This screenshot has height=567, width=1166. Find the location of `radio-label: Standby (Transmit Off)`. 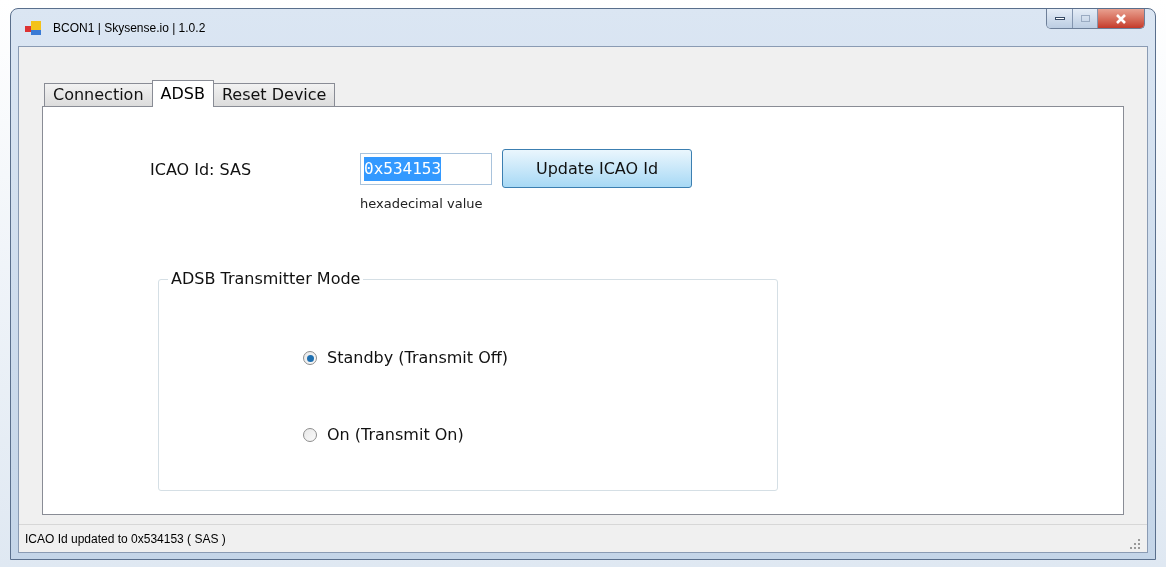

radio-label: Standby (Transmit Off) is located at coordinates (417, 358).